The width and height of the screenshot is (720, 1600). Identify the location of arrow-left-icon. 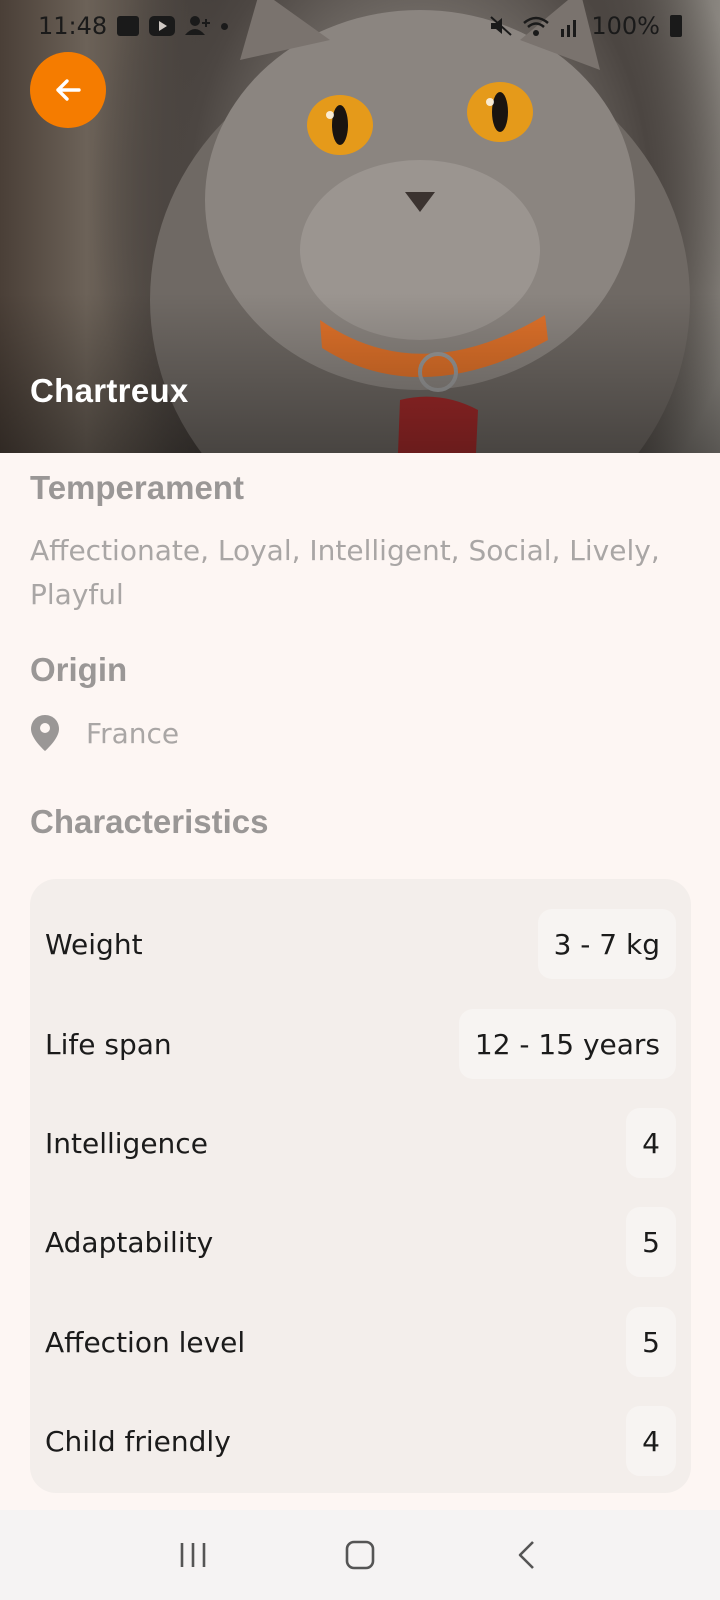
(68, 90).